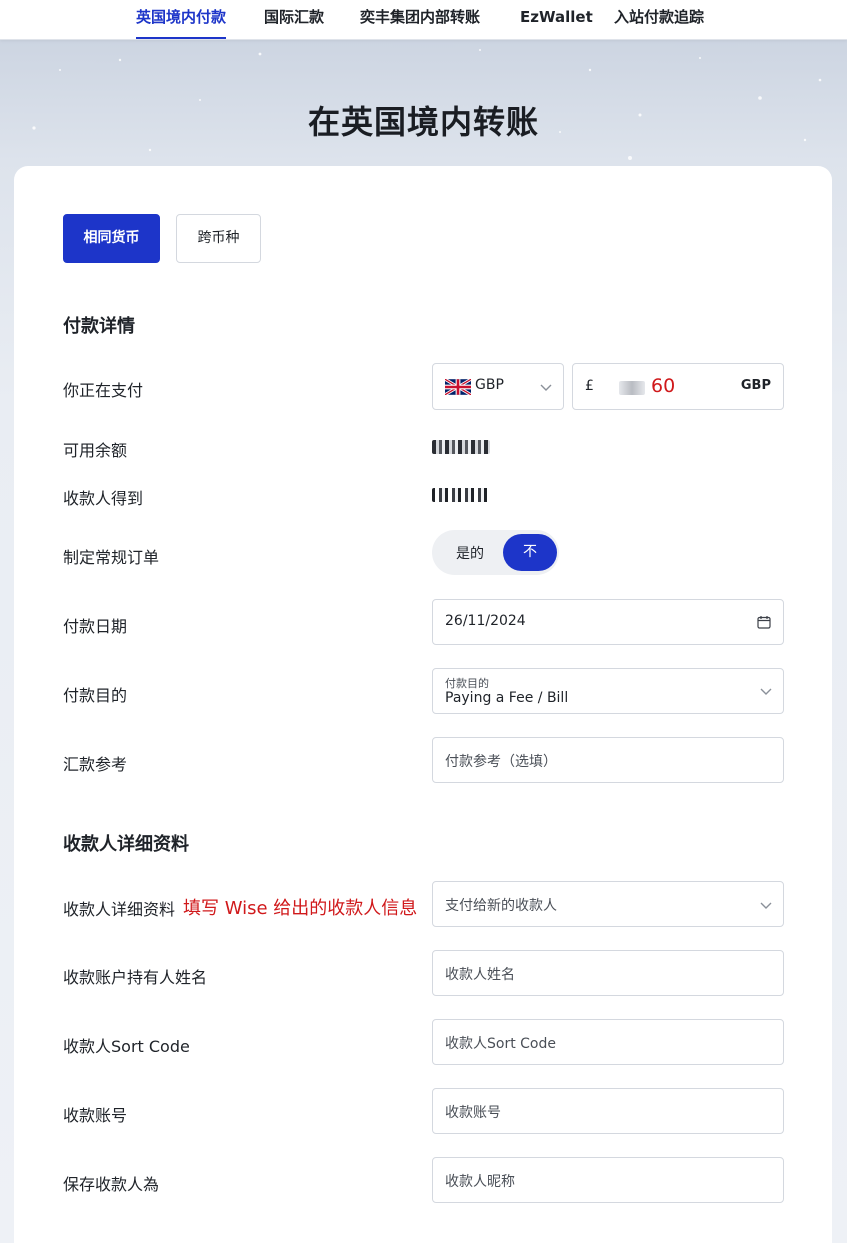 This screenshot has width=847, height=1243. Describe the element at coordinates (501, 762) in the screenshot. I see `reference-placeholder: 付款参考（选填）` at that location.